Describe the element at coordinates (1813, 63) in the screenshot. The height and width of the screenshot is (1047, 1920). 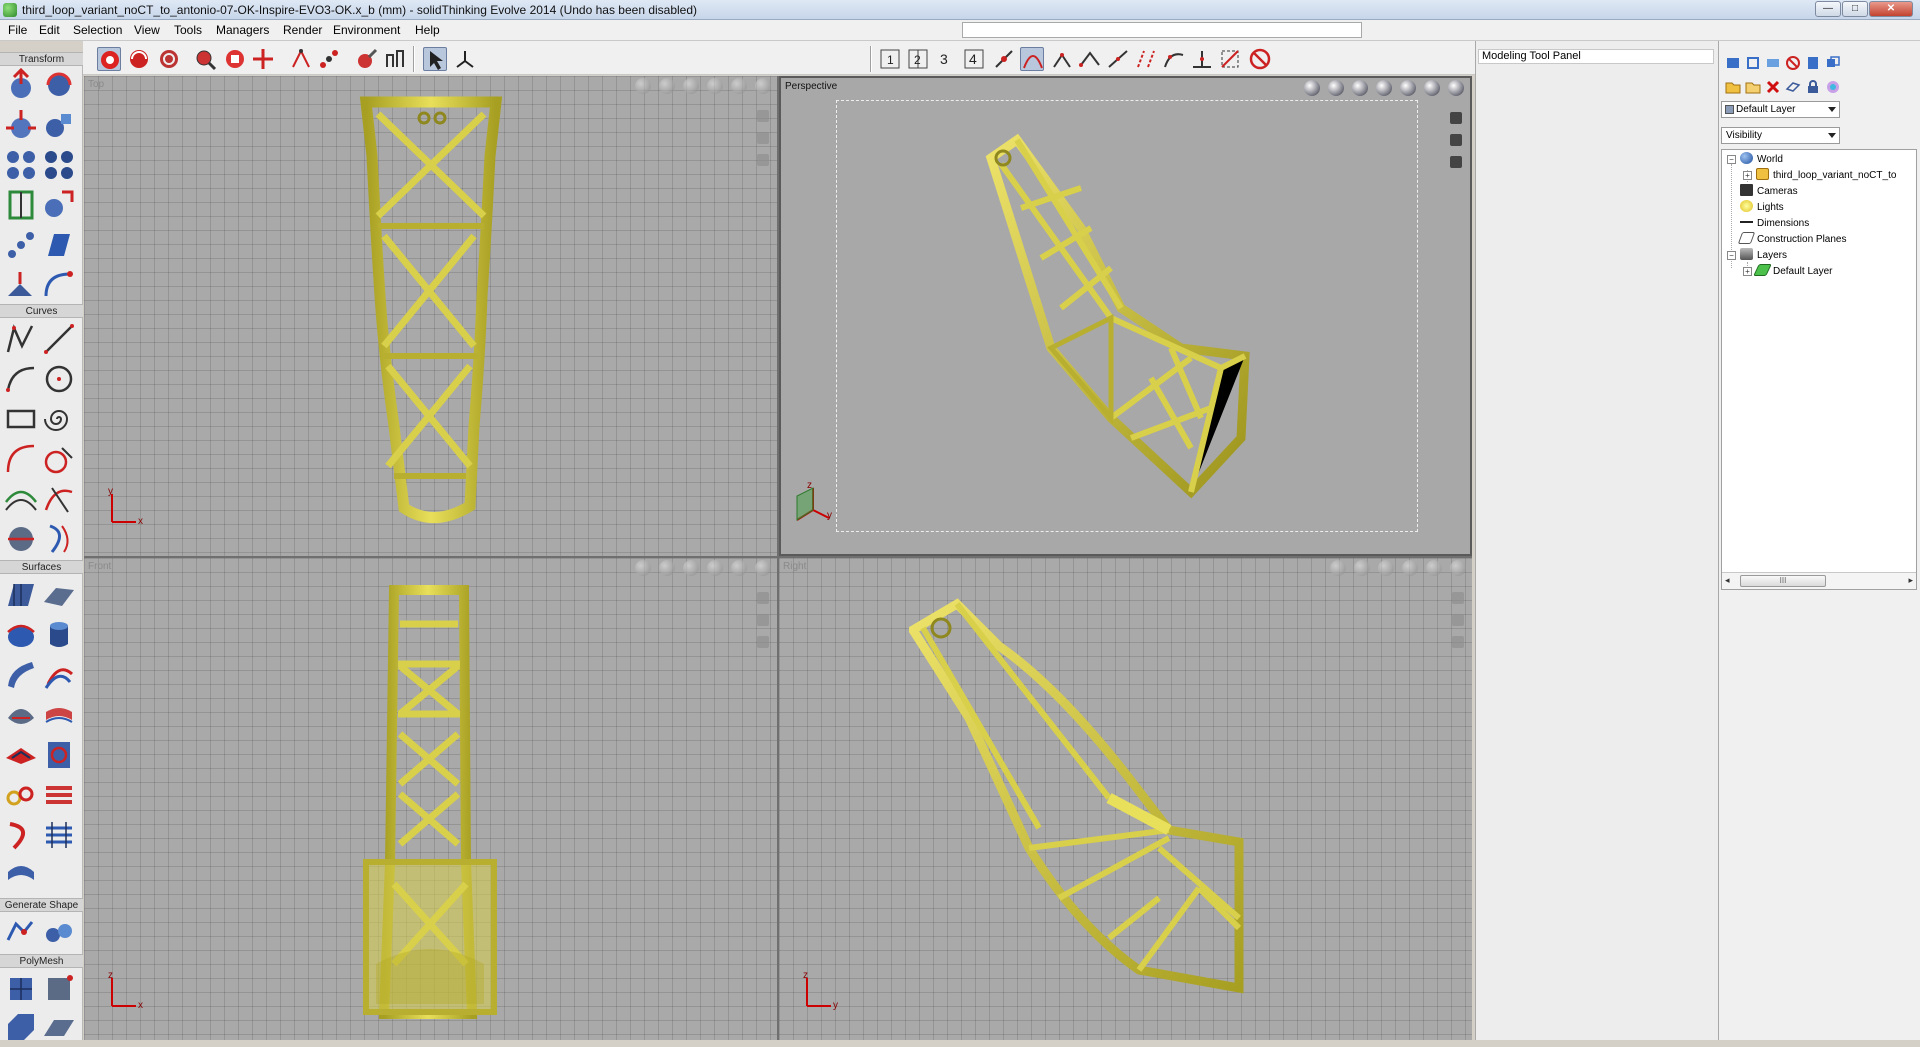
I see `browser-paste-icon` at that location.